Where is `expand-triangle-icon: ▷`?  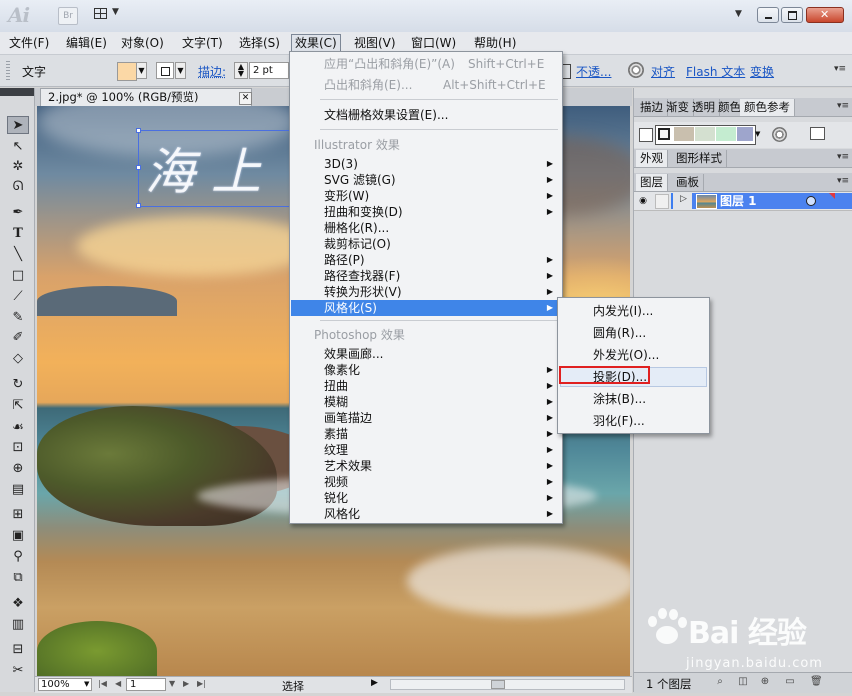 expand-triangle-icon: ▷ is located at coordinates (683, 199).